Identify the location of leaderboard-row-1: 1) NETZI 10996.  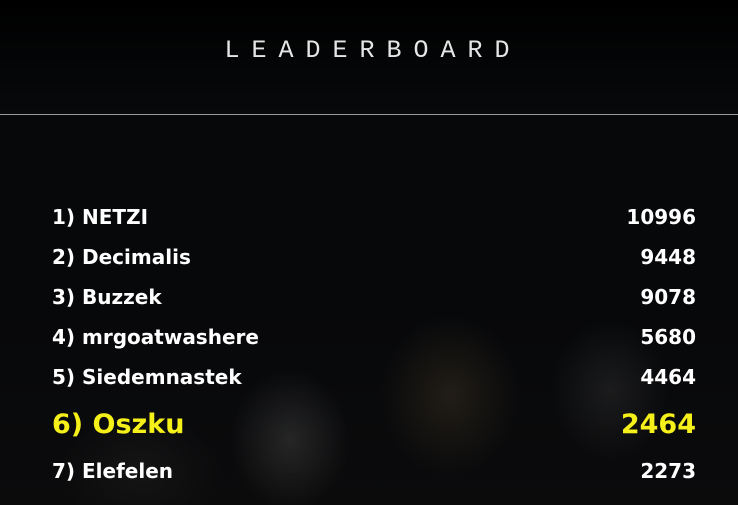
(374, 217).